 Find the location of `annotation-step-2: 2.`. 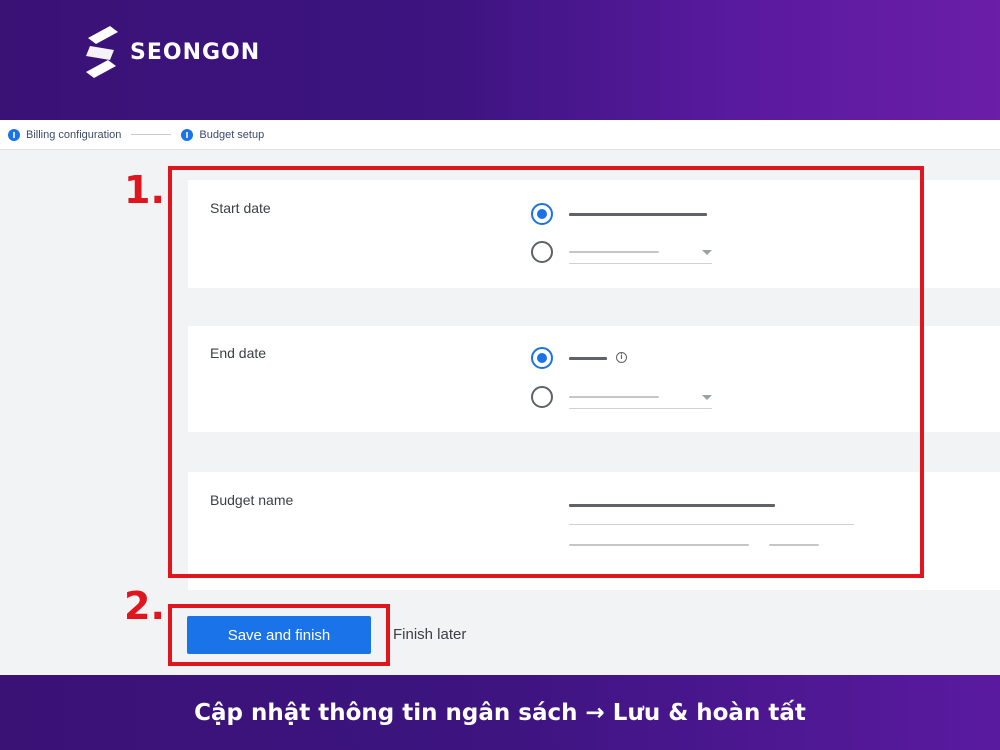

annotation-step-2: 2. is located at coordinates (144, 606).